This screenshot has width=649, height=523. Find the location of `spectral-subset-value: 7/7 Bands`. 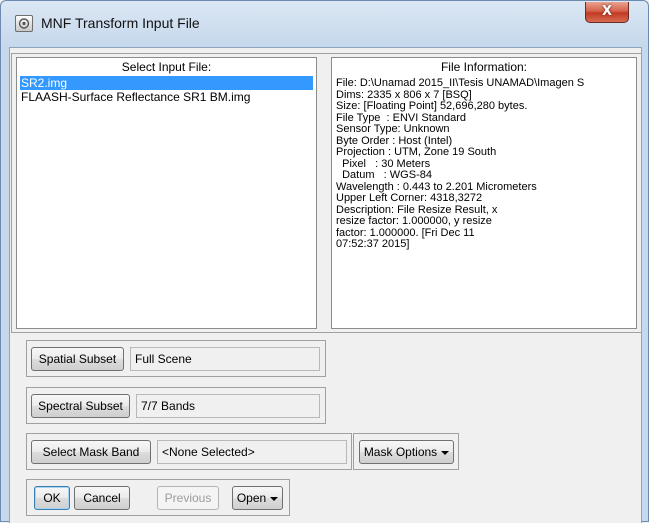

spectral-subset-value: 7/7 Bands is located at coordinates (228, 406).